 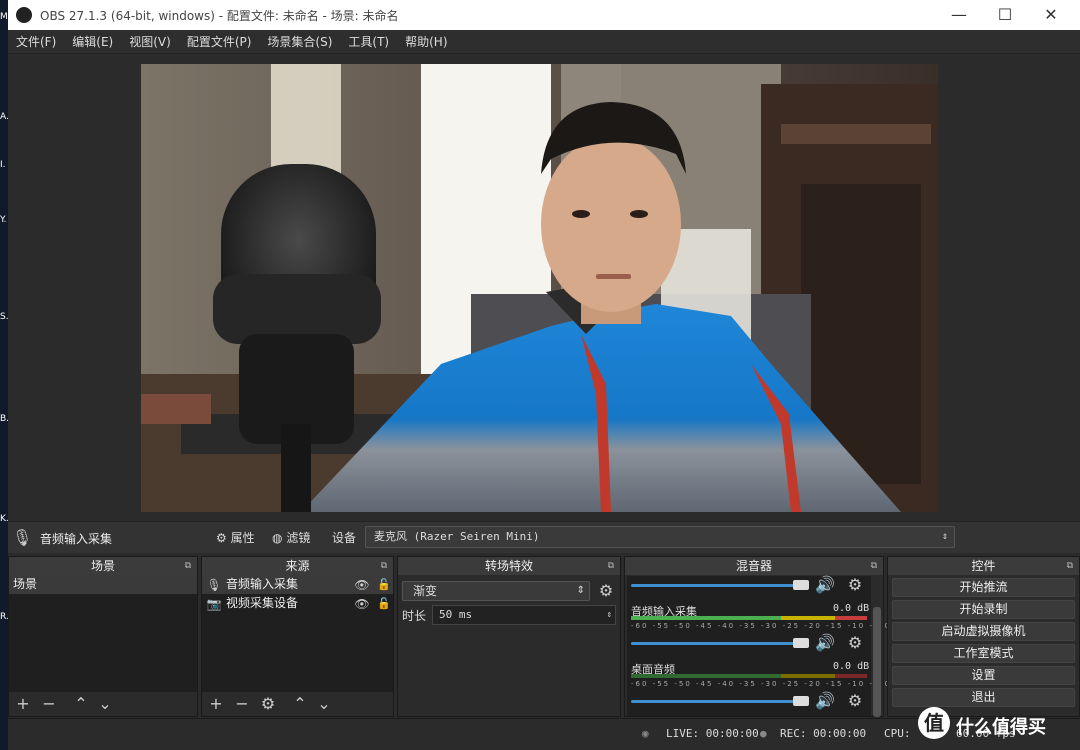 What do you see at coordinates (808, 676) in the screenshot?
I see `meter-yellow` at bounding box center [808, 676].